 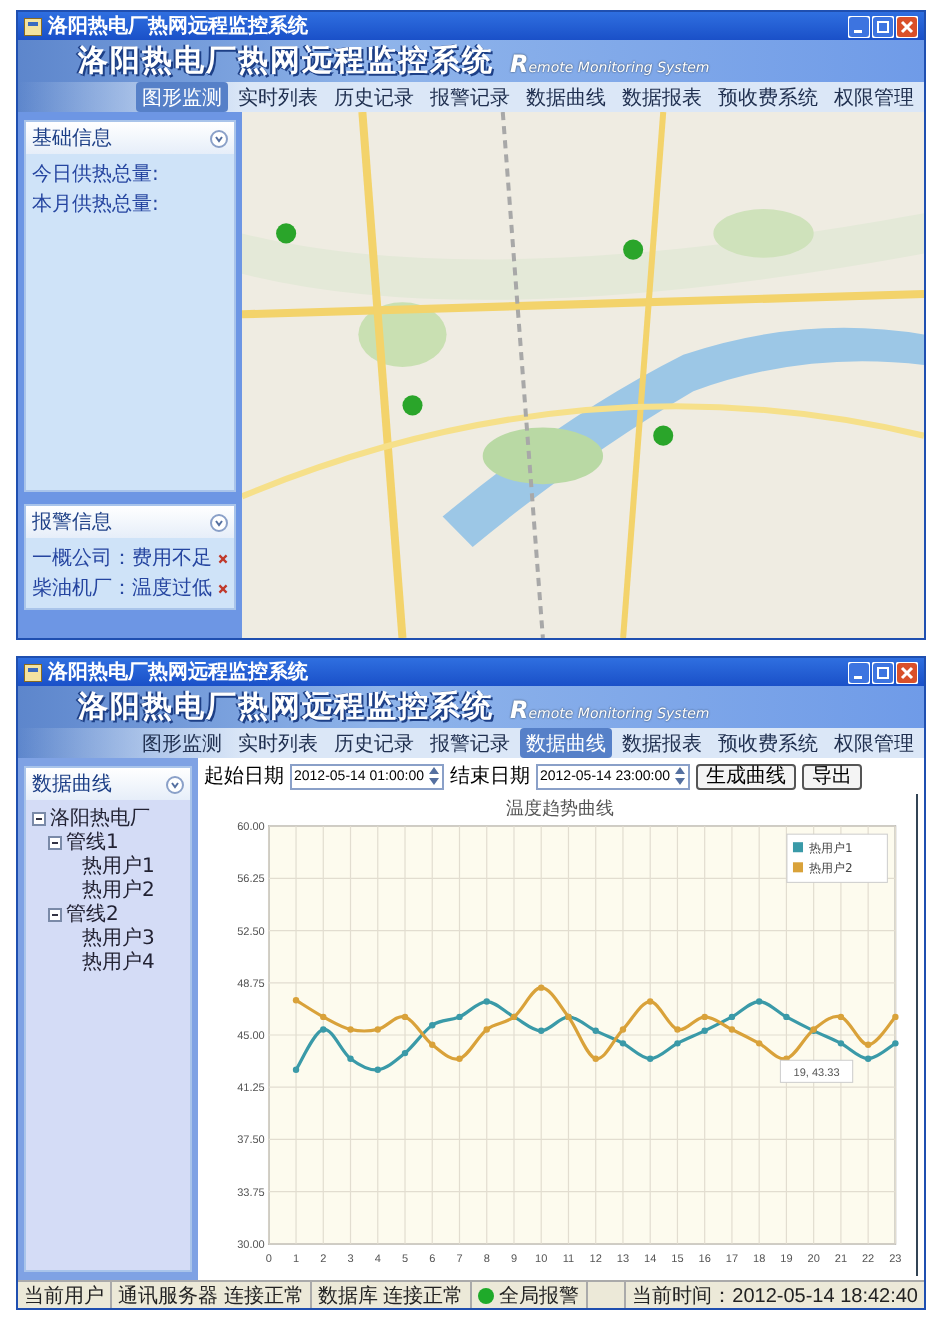 I want to click on panel-title: 数据曲线, so click(x=72, y=784).